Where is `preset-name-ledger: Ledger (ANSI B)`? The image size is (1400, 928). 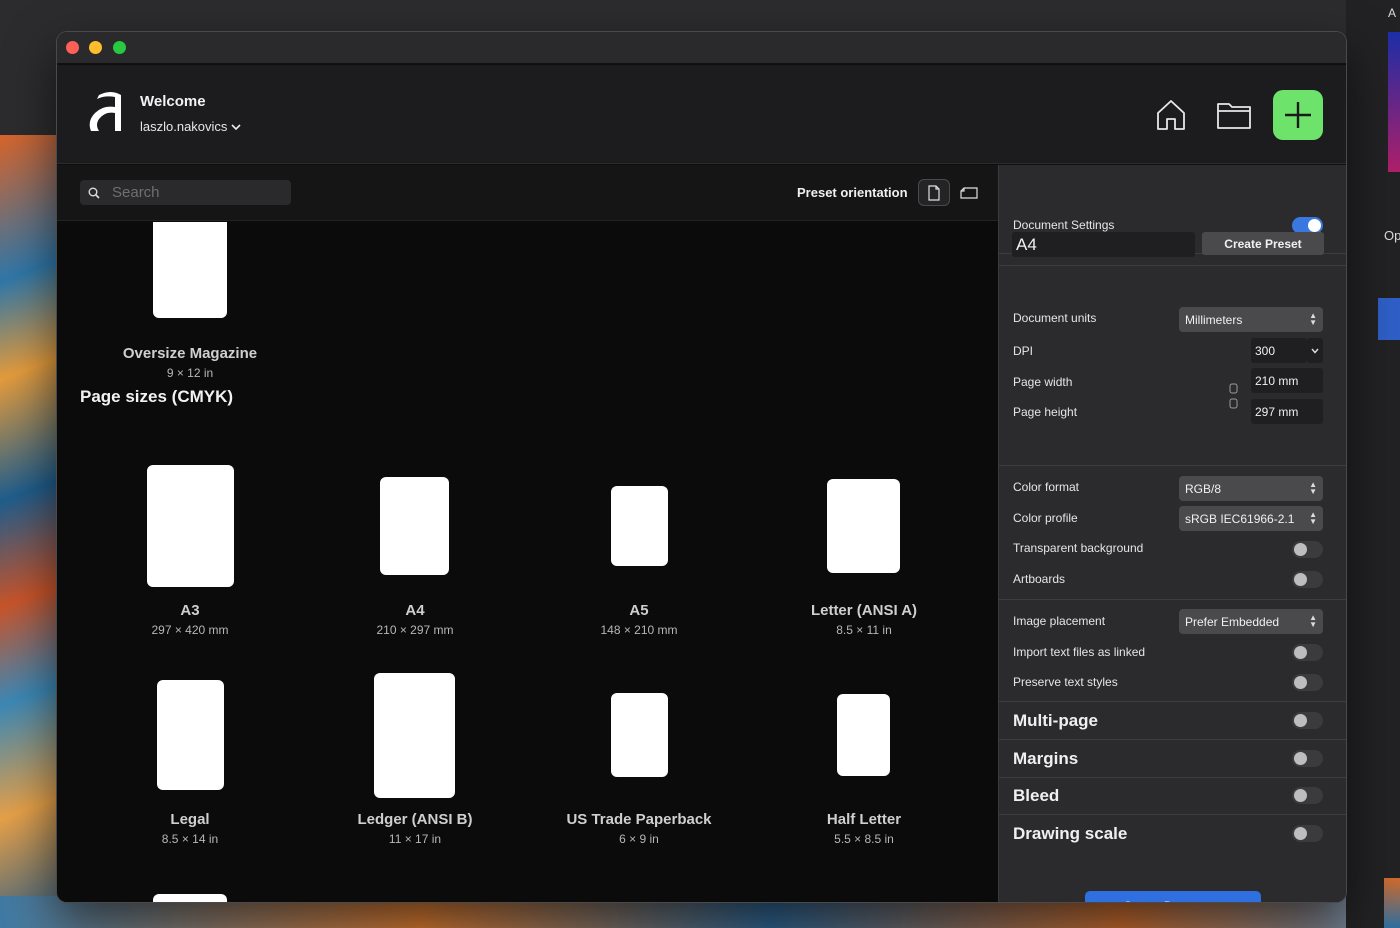 preset-name-ledger: Ledger (ANSI B) is located at coordinates (415, 819).